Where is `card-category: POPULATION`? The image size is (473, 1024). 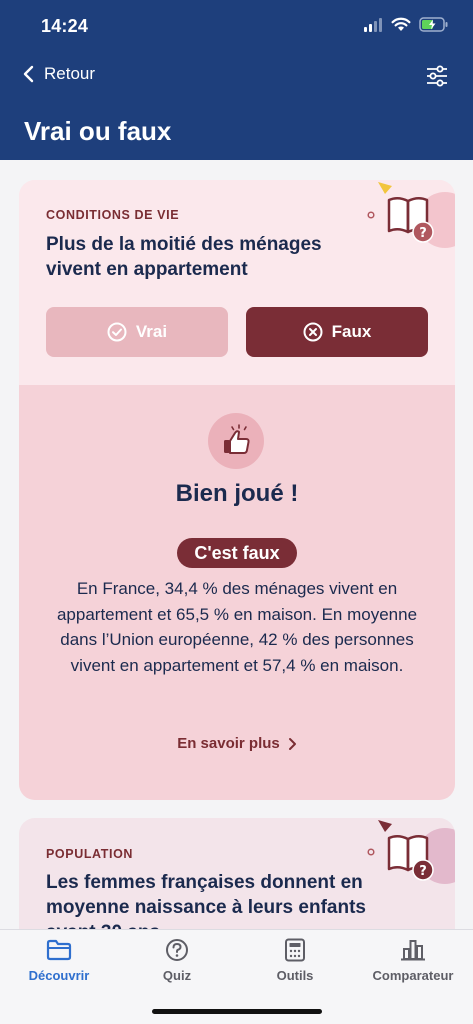 card-category: POPULATION is located at coordinates (90, 854).